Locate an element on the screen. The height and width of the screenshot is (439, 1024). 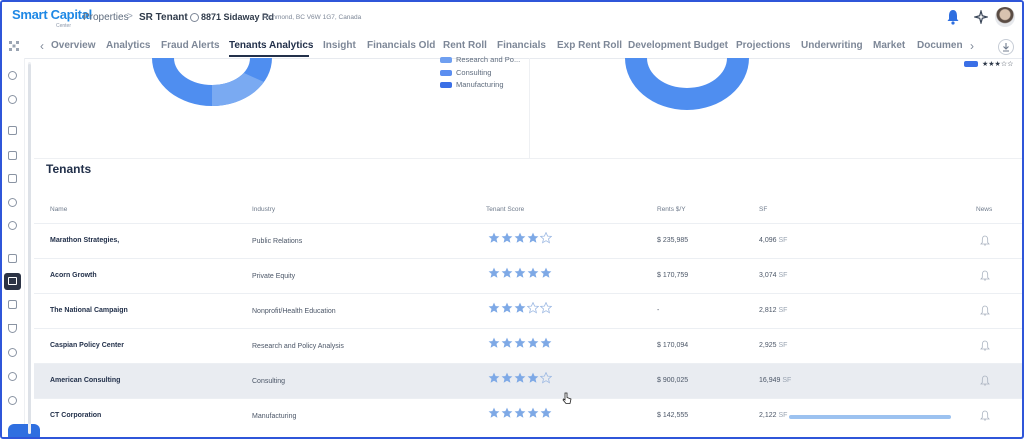
dollar-icon is located at coordinates (12, 352).